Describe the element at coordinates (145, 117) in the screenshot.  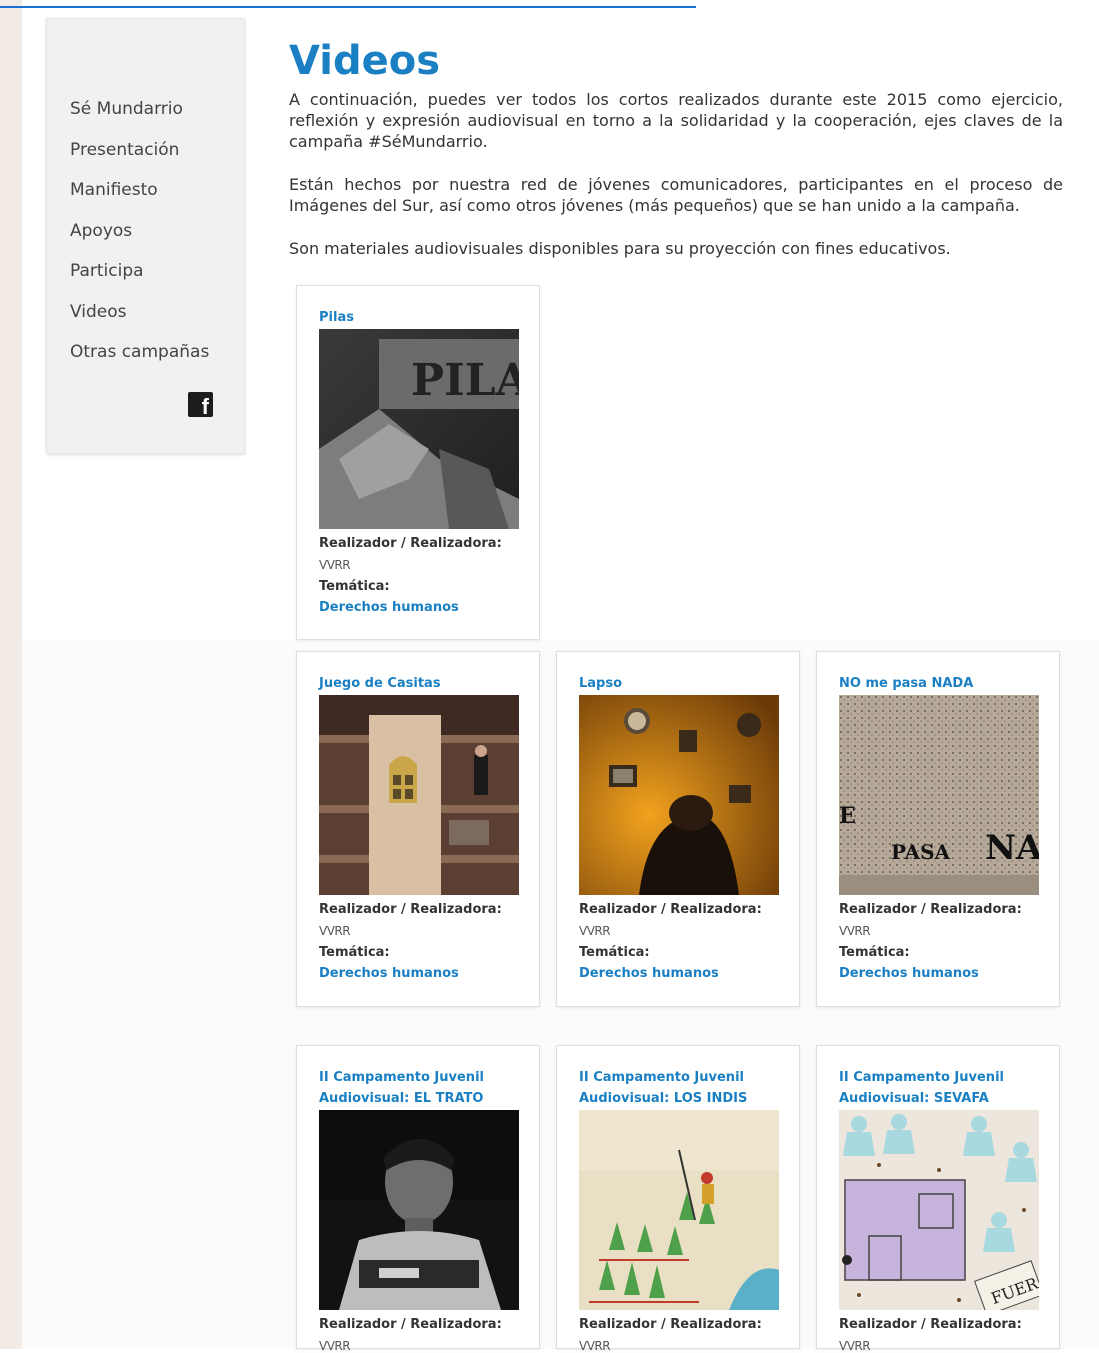
I see `sidebar-item-se-mundarrio: Sé Mundarrio` at that location.